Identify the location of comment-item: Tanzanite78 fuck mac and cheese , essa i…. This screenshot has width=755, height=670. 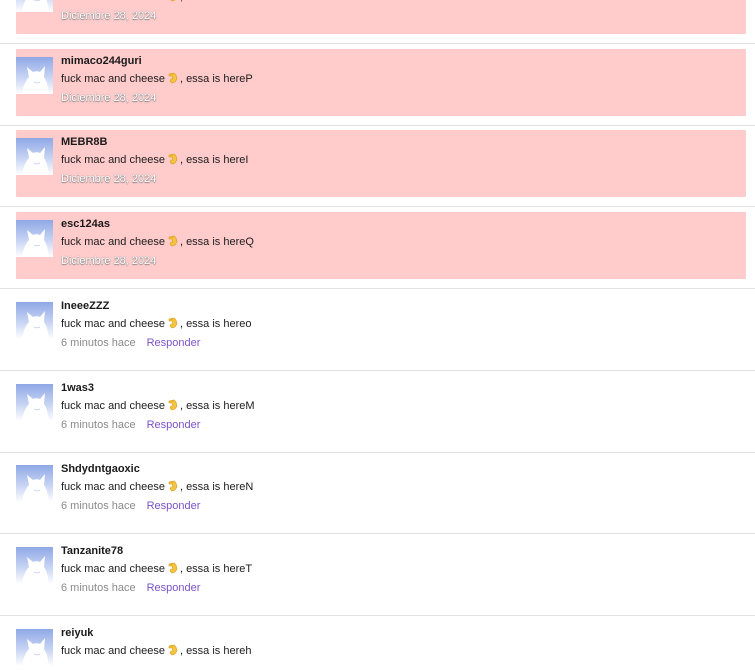
(377, 575).